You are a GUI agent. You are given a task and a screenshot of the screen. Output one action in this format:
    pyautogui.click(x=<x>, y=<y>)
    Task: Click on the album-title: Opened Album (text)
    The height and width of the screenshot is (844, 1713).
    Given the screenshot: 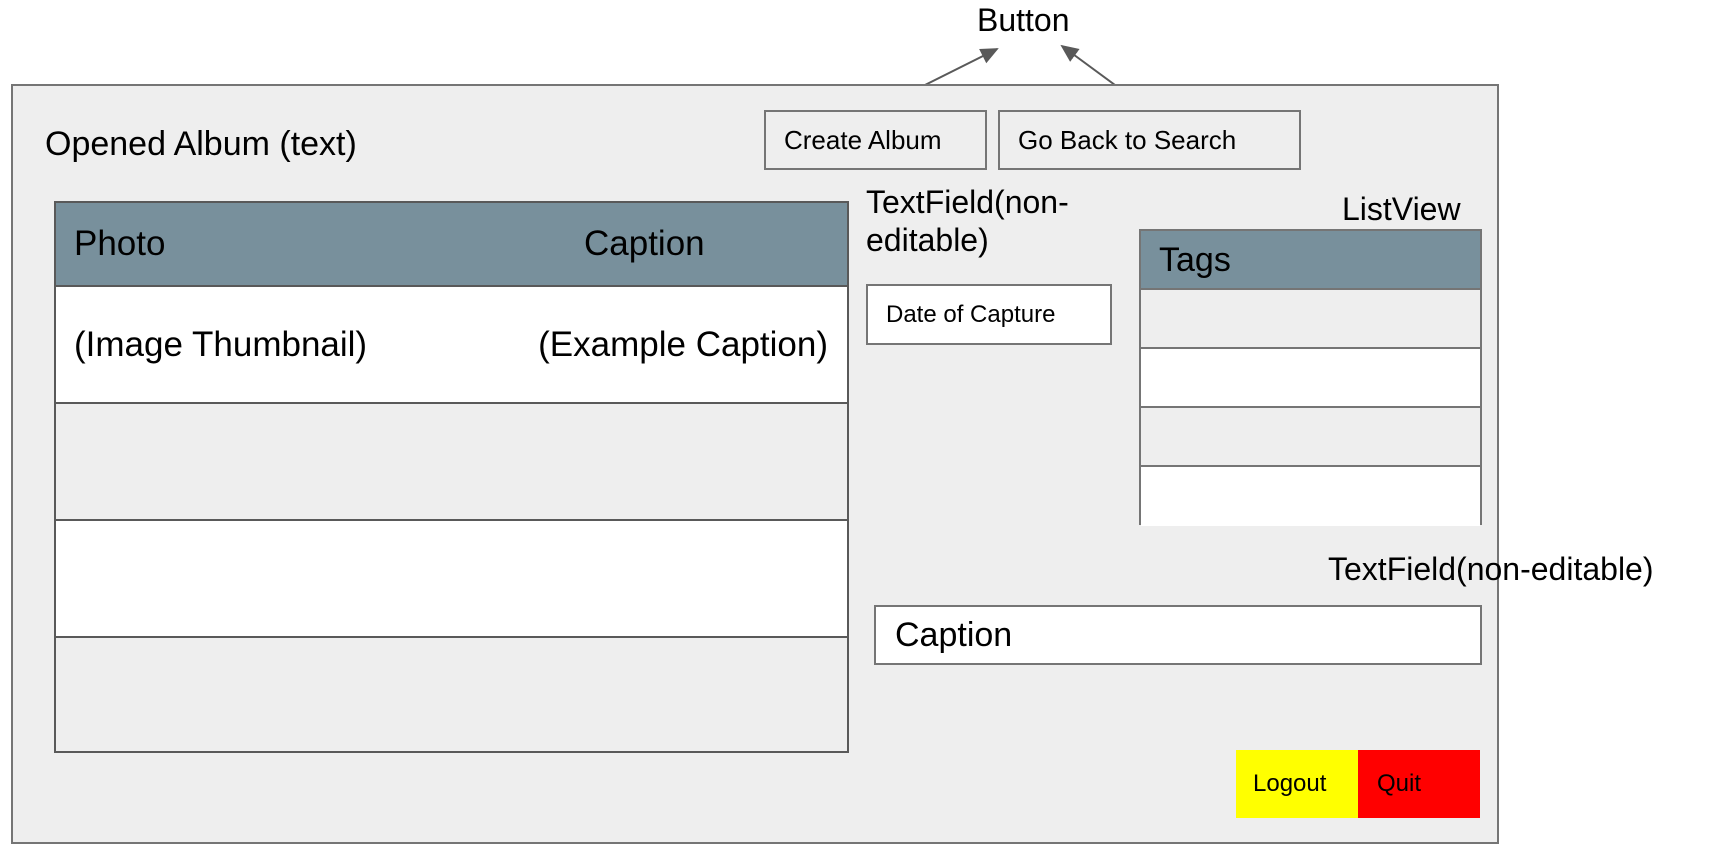 What is the action you would take?
    pyautogui.click(x=201, y=144)
    